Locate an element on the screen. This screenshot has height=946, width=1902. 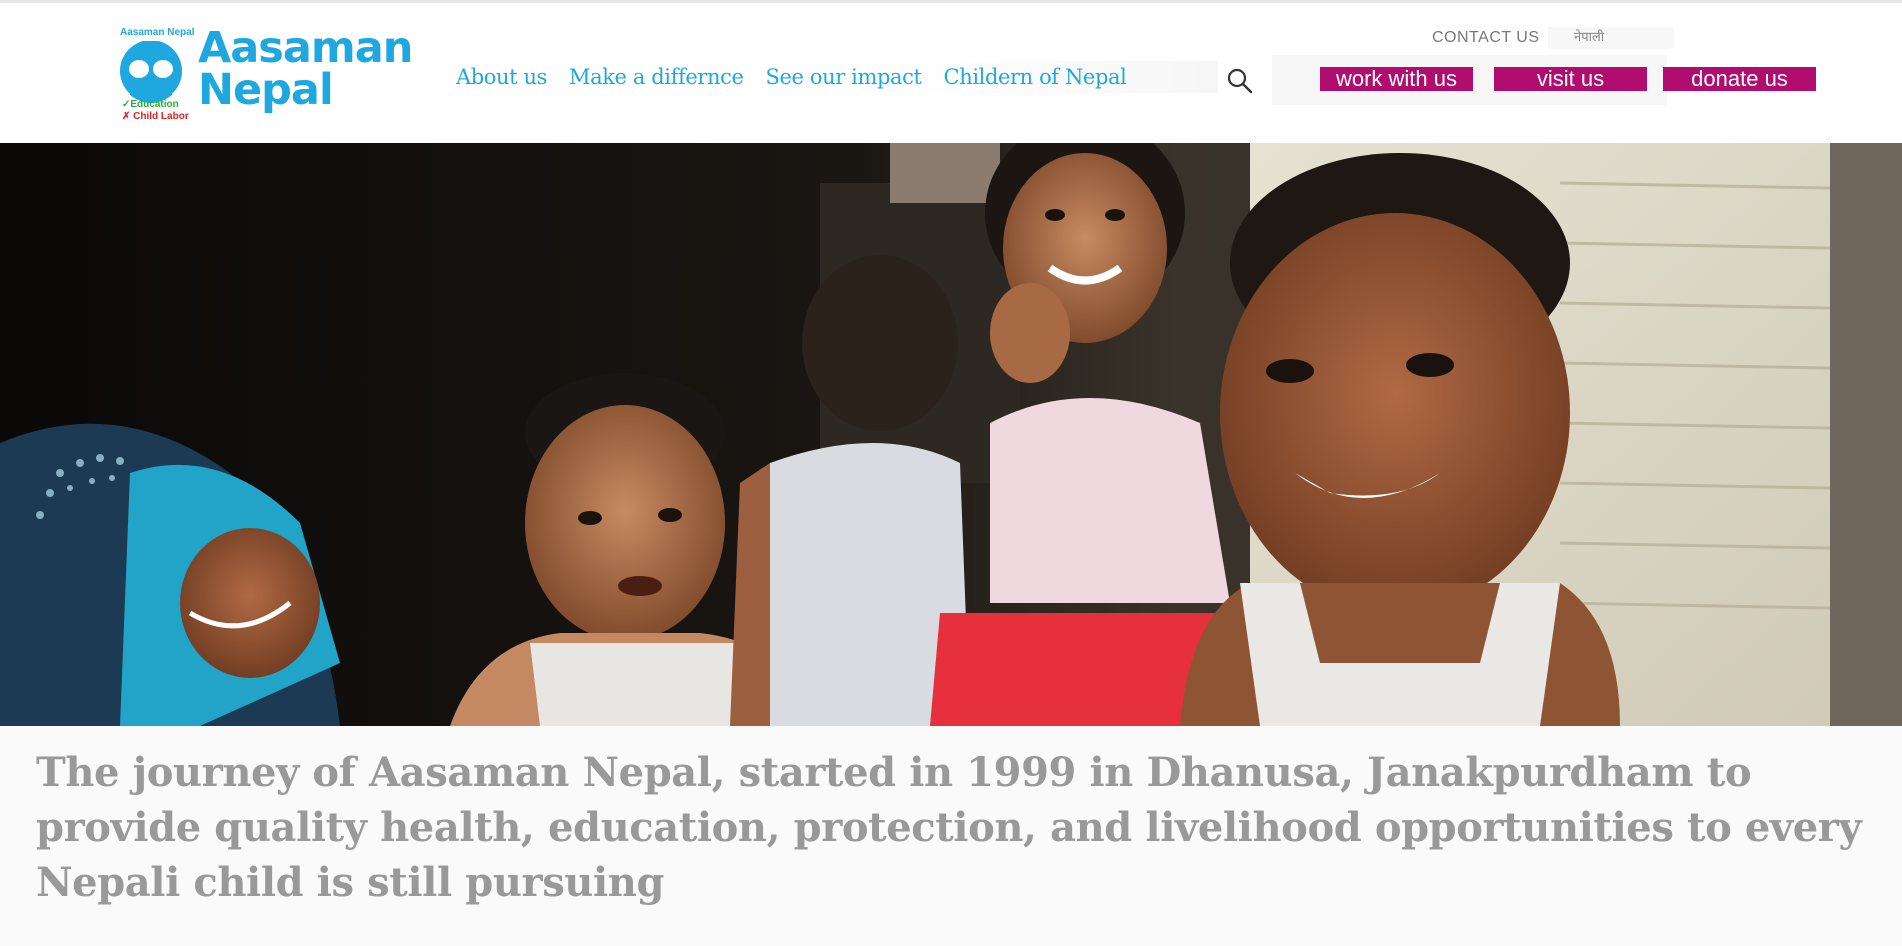
language-switch: नेपाली is located at coordinates (1611, 38).